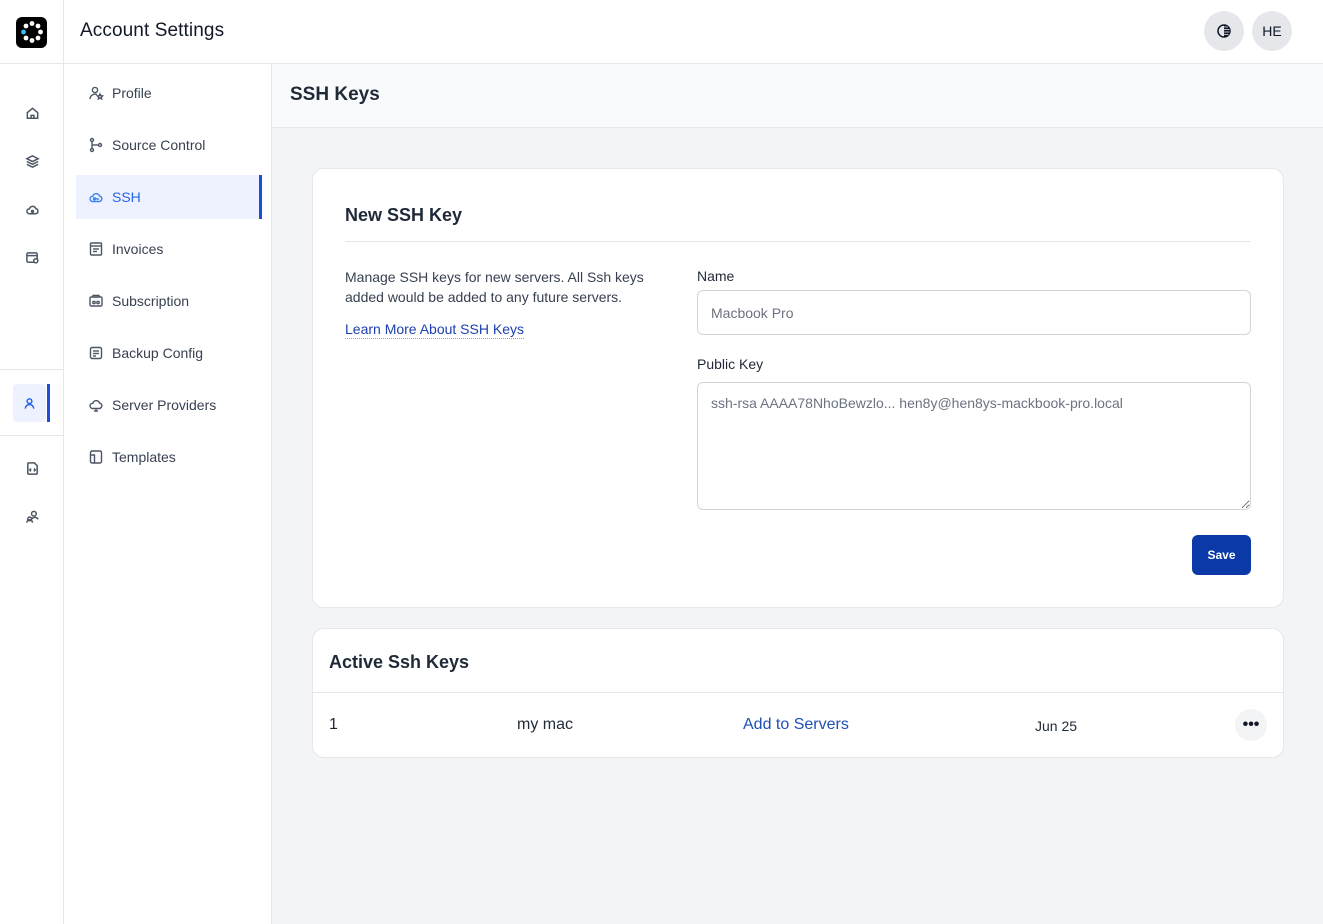 The height and width of the screenshot is (924, 1323). What do you see at coordinates (96, 93) in the screenshot?
I see `user-star-icon` at bounding box center [96, 93].